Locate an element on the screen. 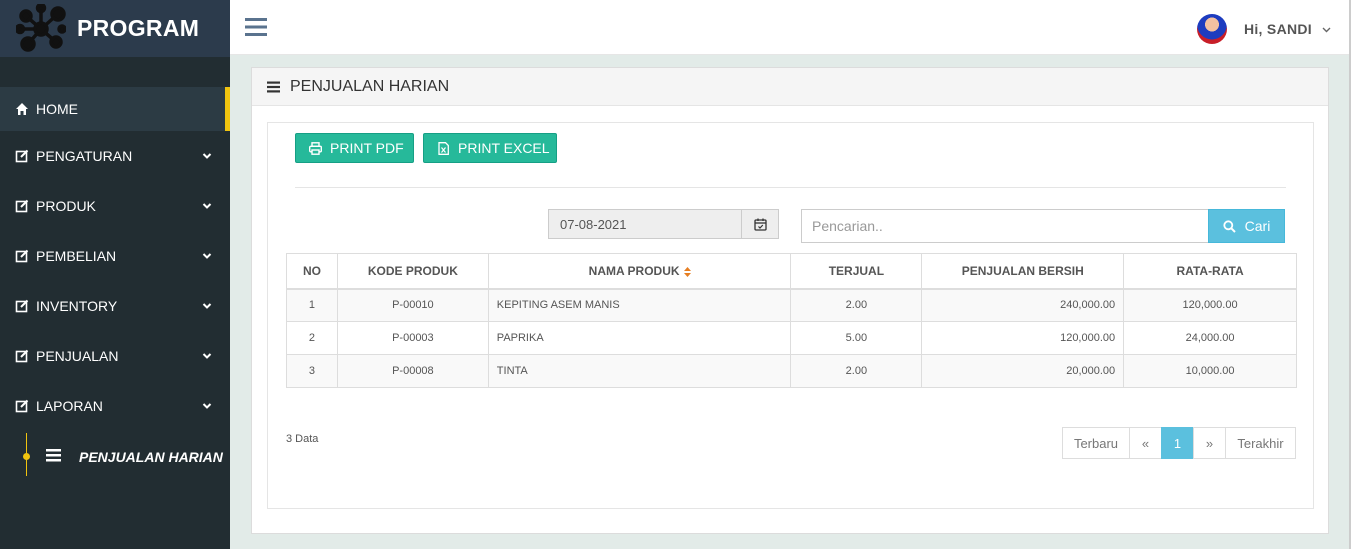 The height and width of the screenshot is (549, 1351). column-header-label: NAMA PRODUK is located at coordinates (634, 270).